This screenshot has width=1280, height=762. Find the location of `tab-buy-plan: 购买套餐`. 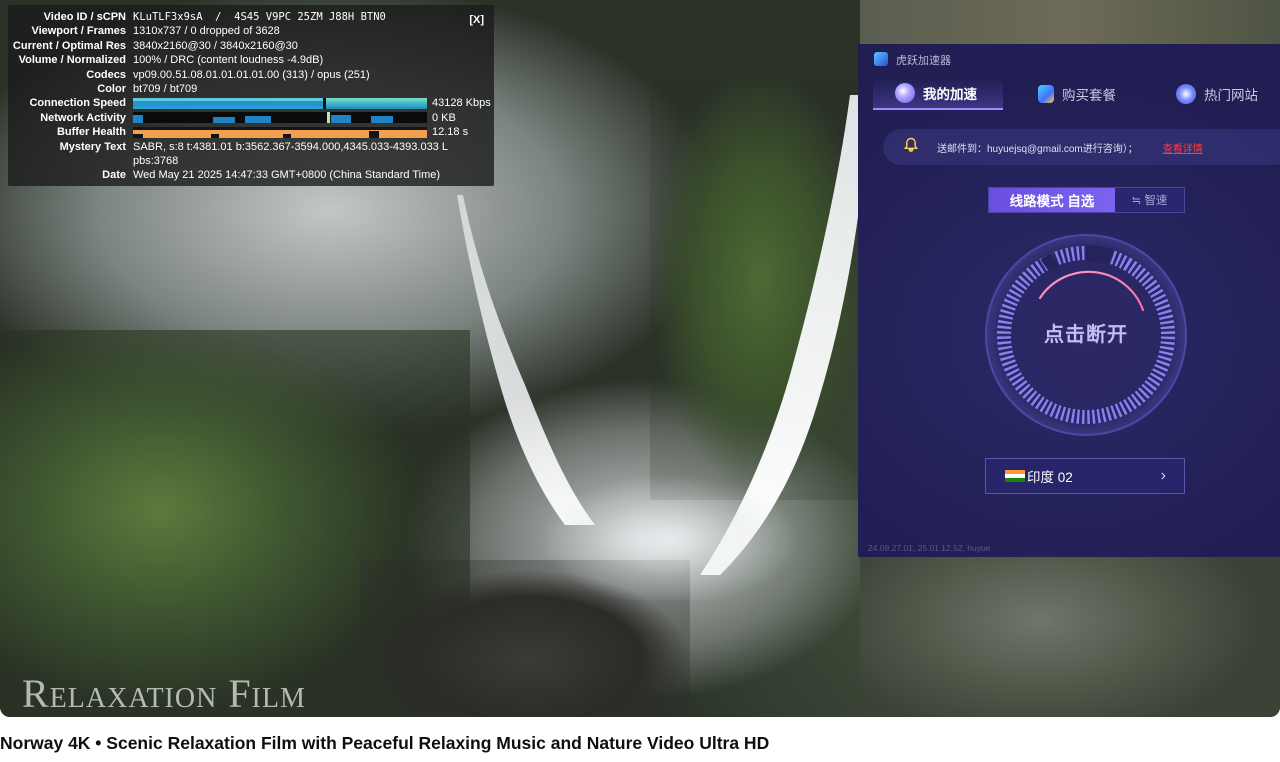

tab-buy-plan: 购买套餐 is located at coordinates (1062, 94).